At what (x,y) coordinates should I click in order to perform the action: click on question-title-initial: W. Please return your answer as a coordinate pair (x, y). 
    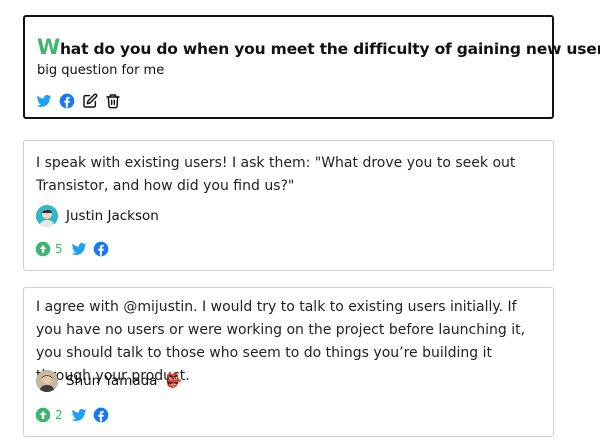
    Looking at the image, I should click on (48, 47).